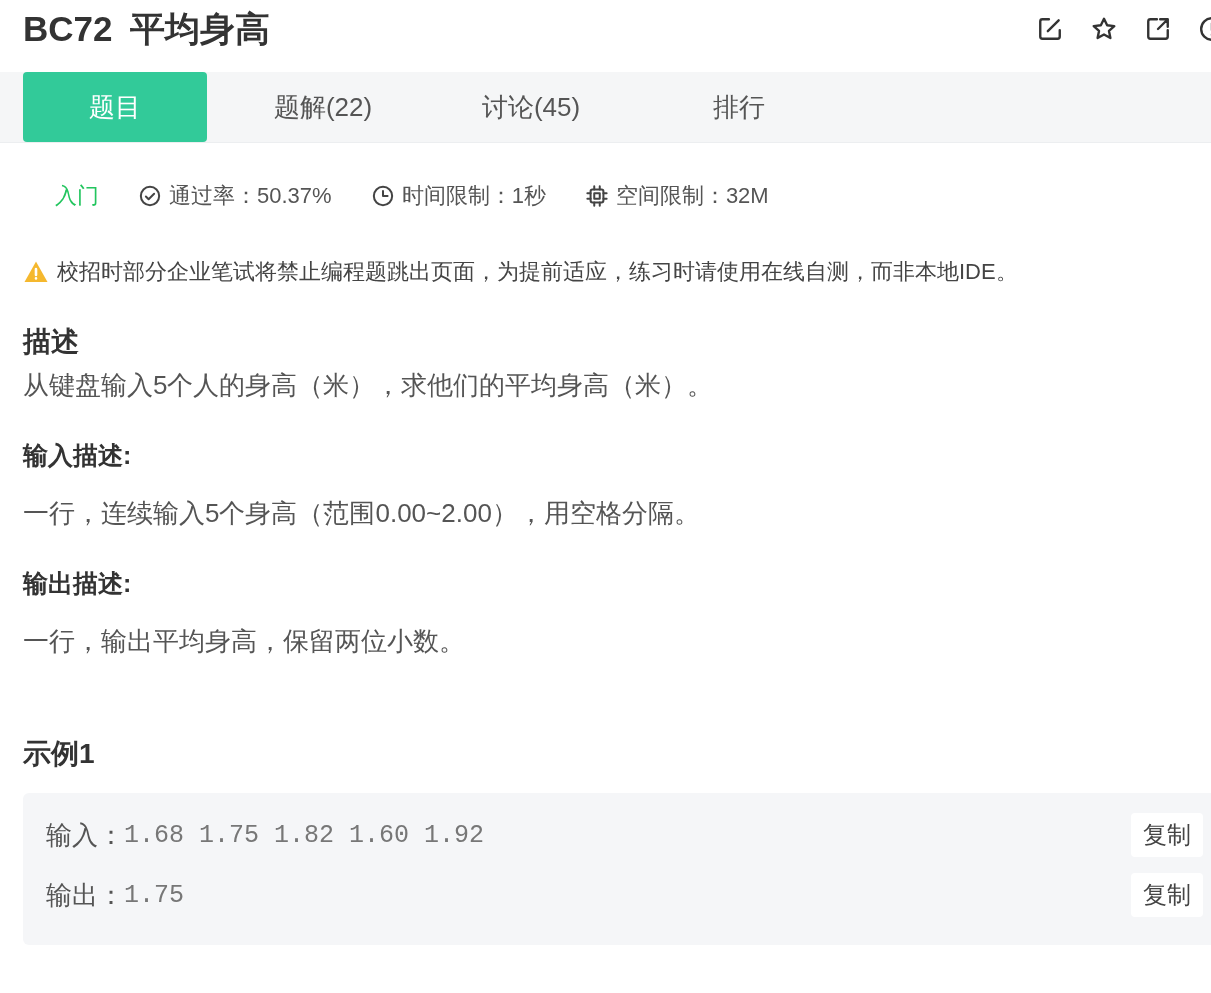 The height and width of the screenshot is (993, 1211). Describe the element at coordinates (323, 107) in the screenshot. I see `tab: 题解(22)` at that location.